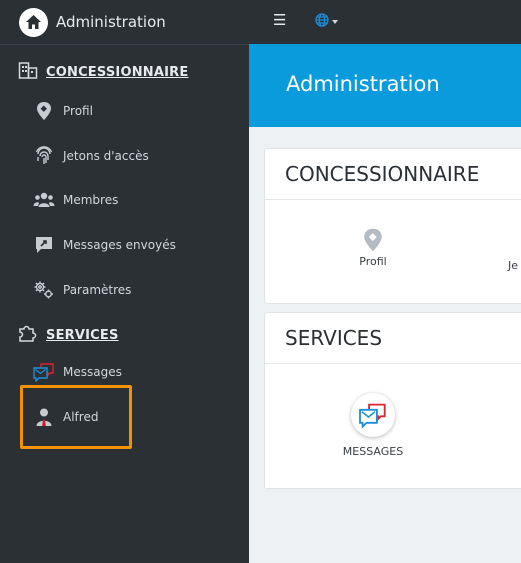 The image size is (521, 563). Describe the element at coordinates (322, 21) in the screenshot. I see `globe-icon` at that location.